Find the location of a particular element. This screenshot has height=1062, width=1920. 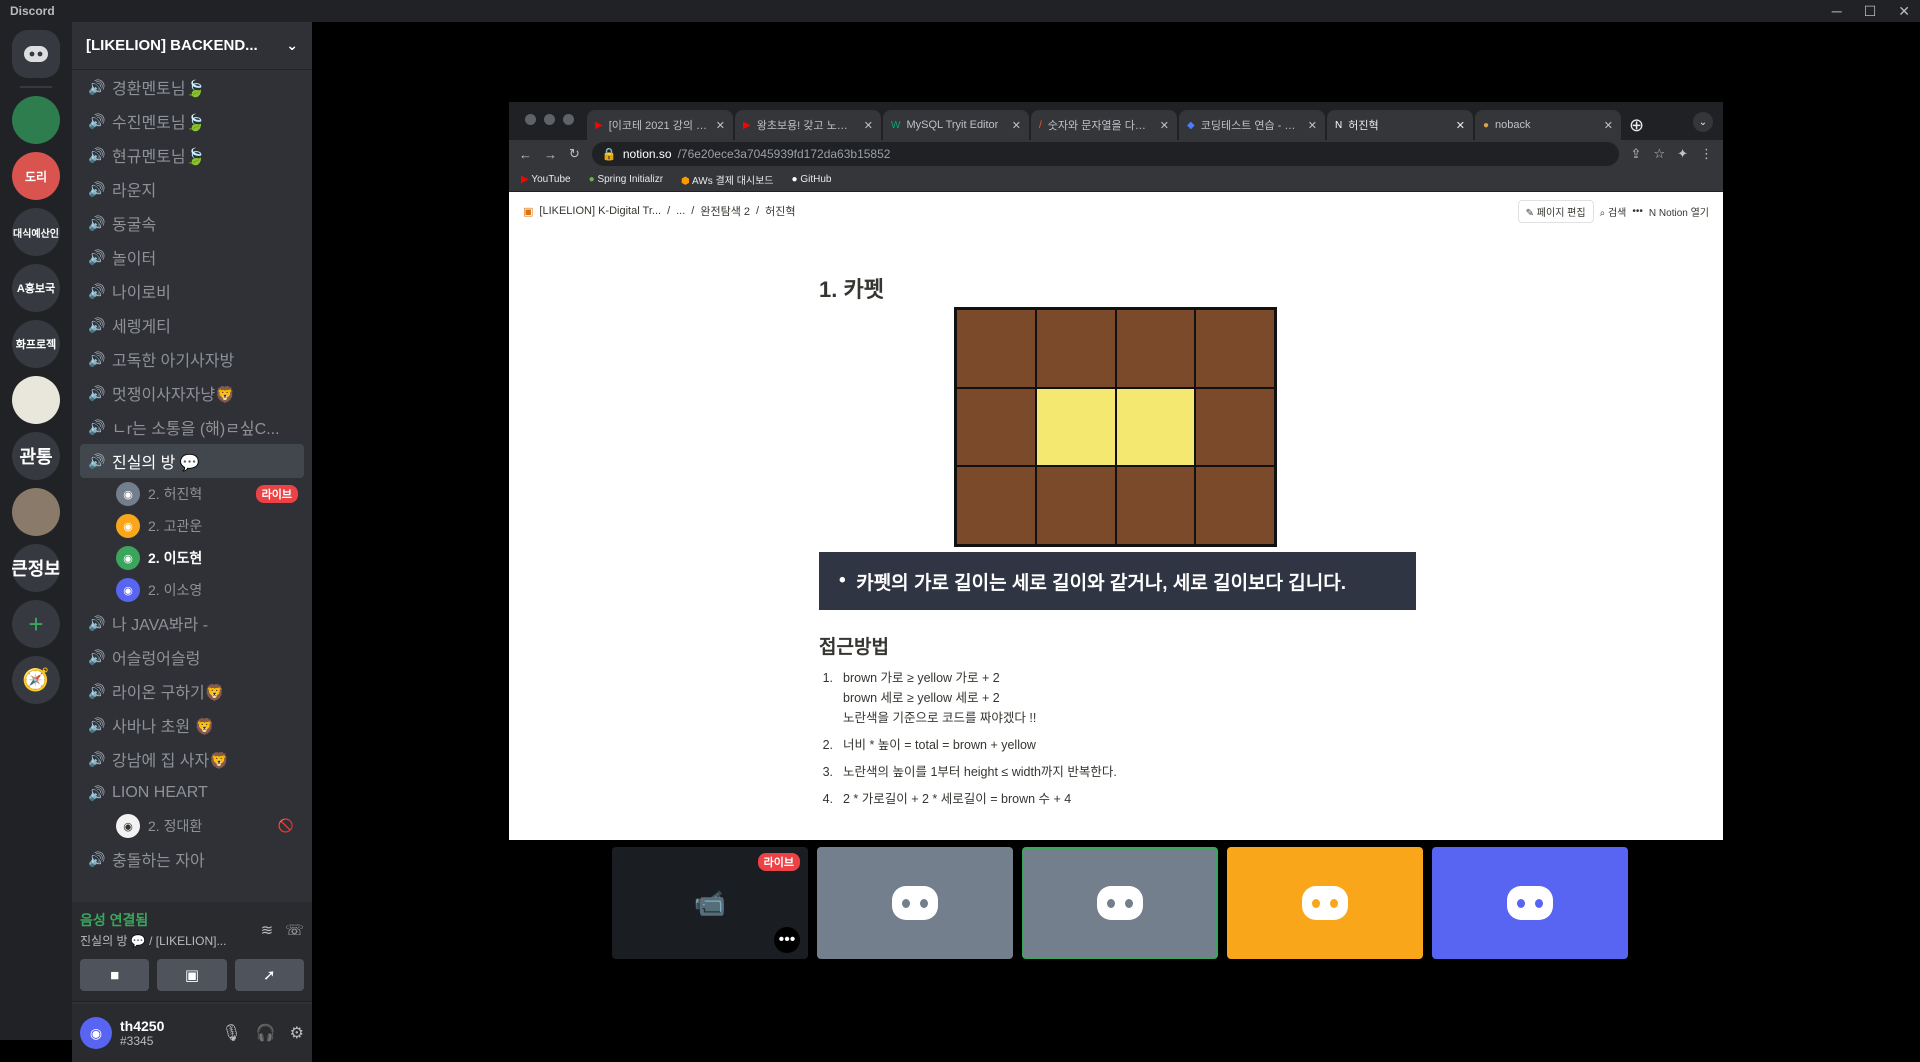

open-notion-button: N Notion 열기 is located at coordinates (1679, 211).